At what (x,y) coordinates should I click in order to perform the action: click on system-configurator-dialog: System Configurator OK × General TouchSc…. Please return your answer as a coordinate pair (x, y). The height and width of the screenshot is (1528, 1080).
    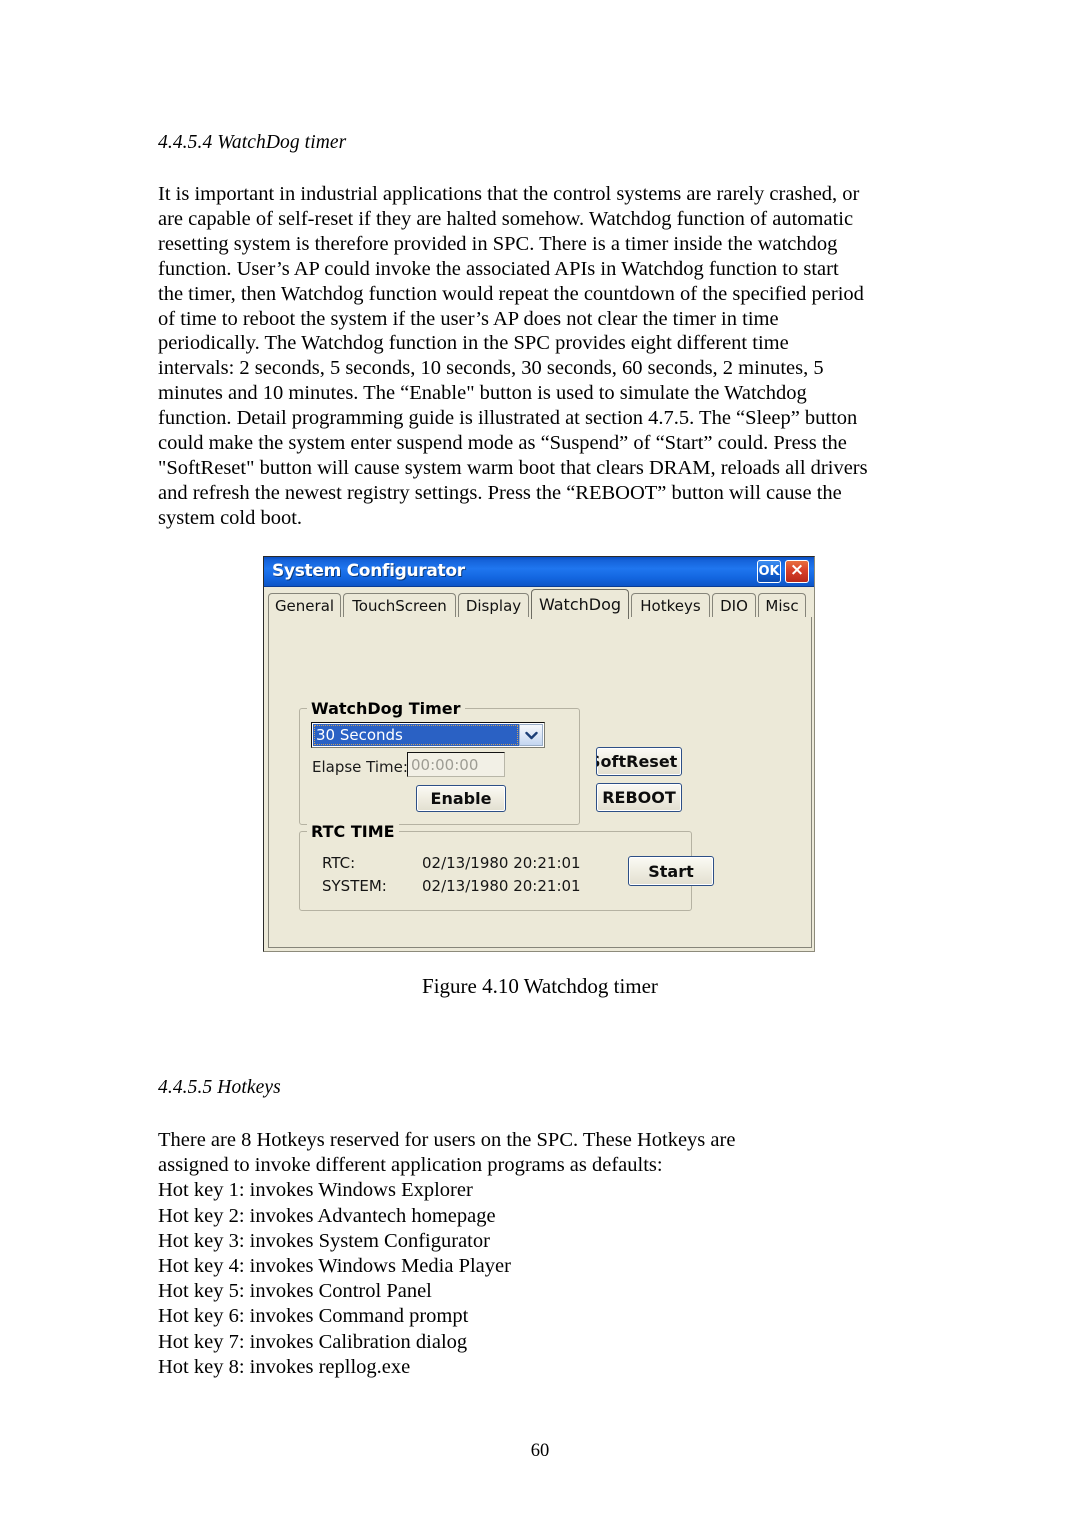
    Looking at the image, I should click on (539, 754).